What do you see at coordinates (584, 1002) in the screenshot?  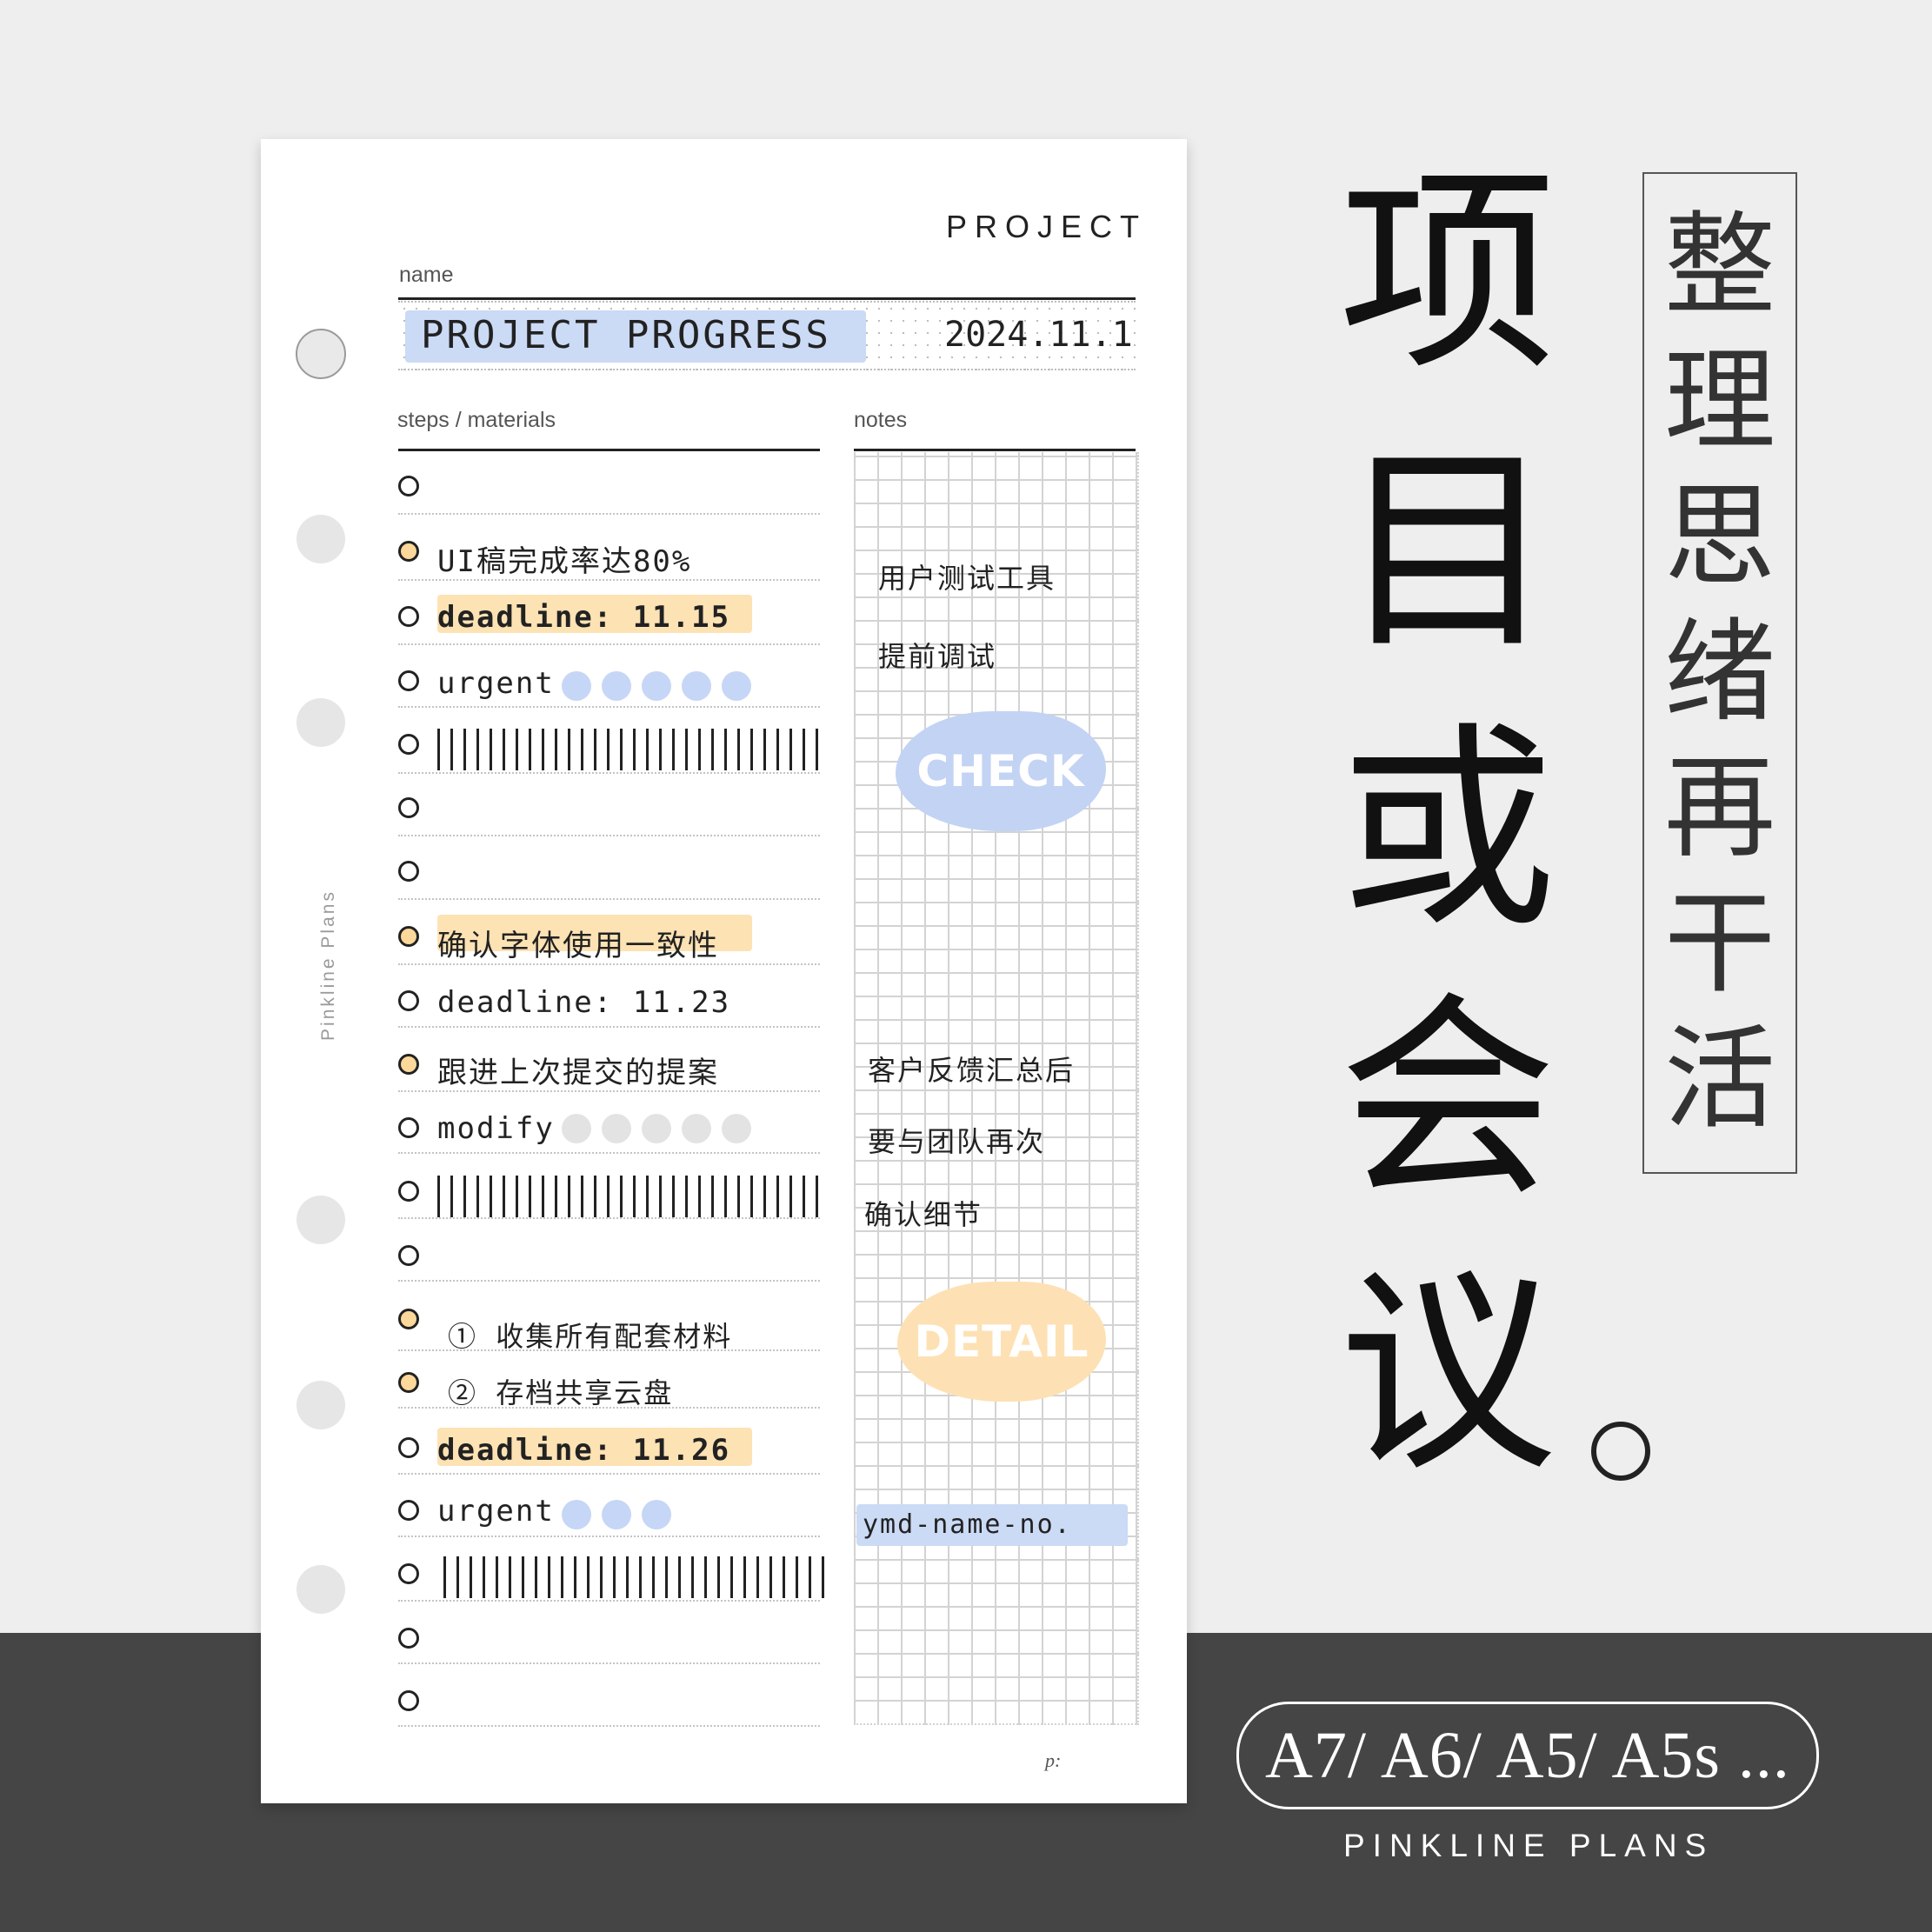 I see `step-text: deadline: 11.23` at bounding box center [584, 1002].